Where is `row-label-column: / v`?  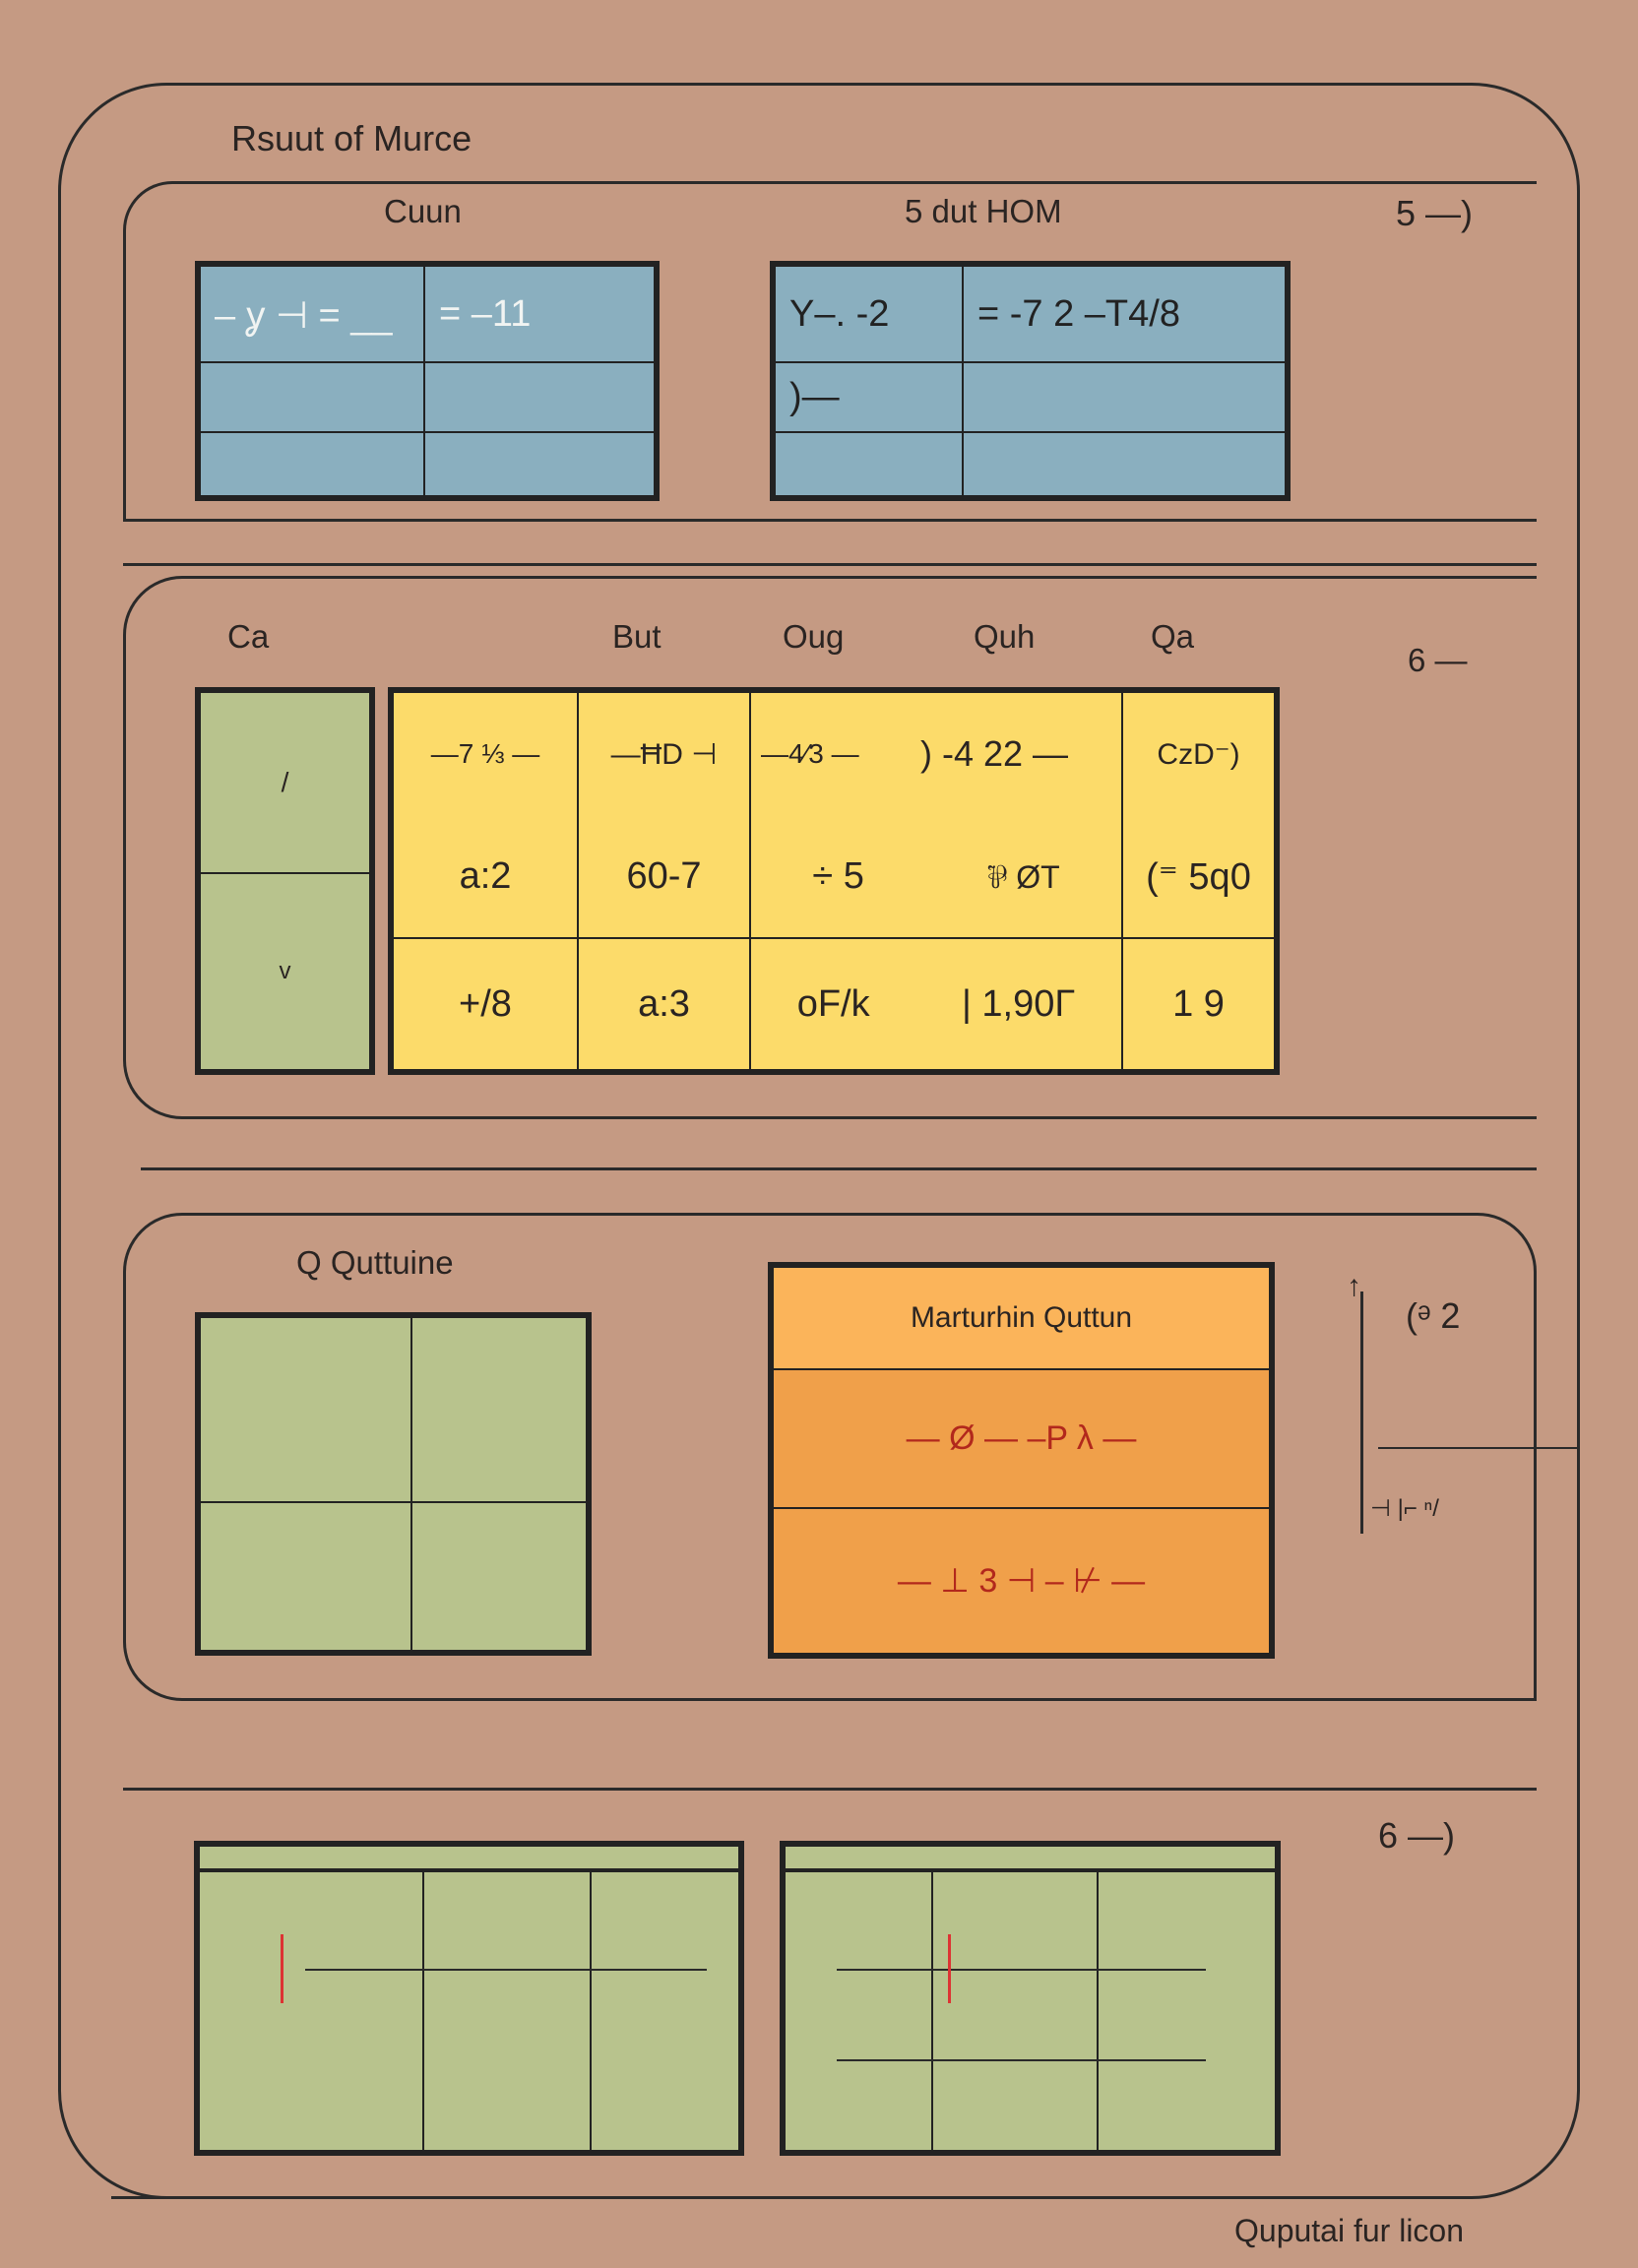
row-label-column: / v is located at coordinates (285, 881).